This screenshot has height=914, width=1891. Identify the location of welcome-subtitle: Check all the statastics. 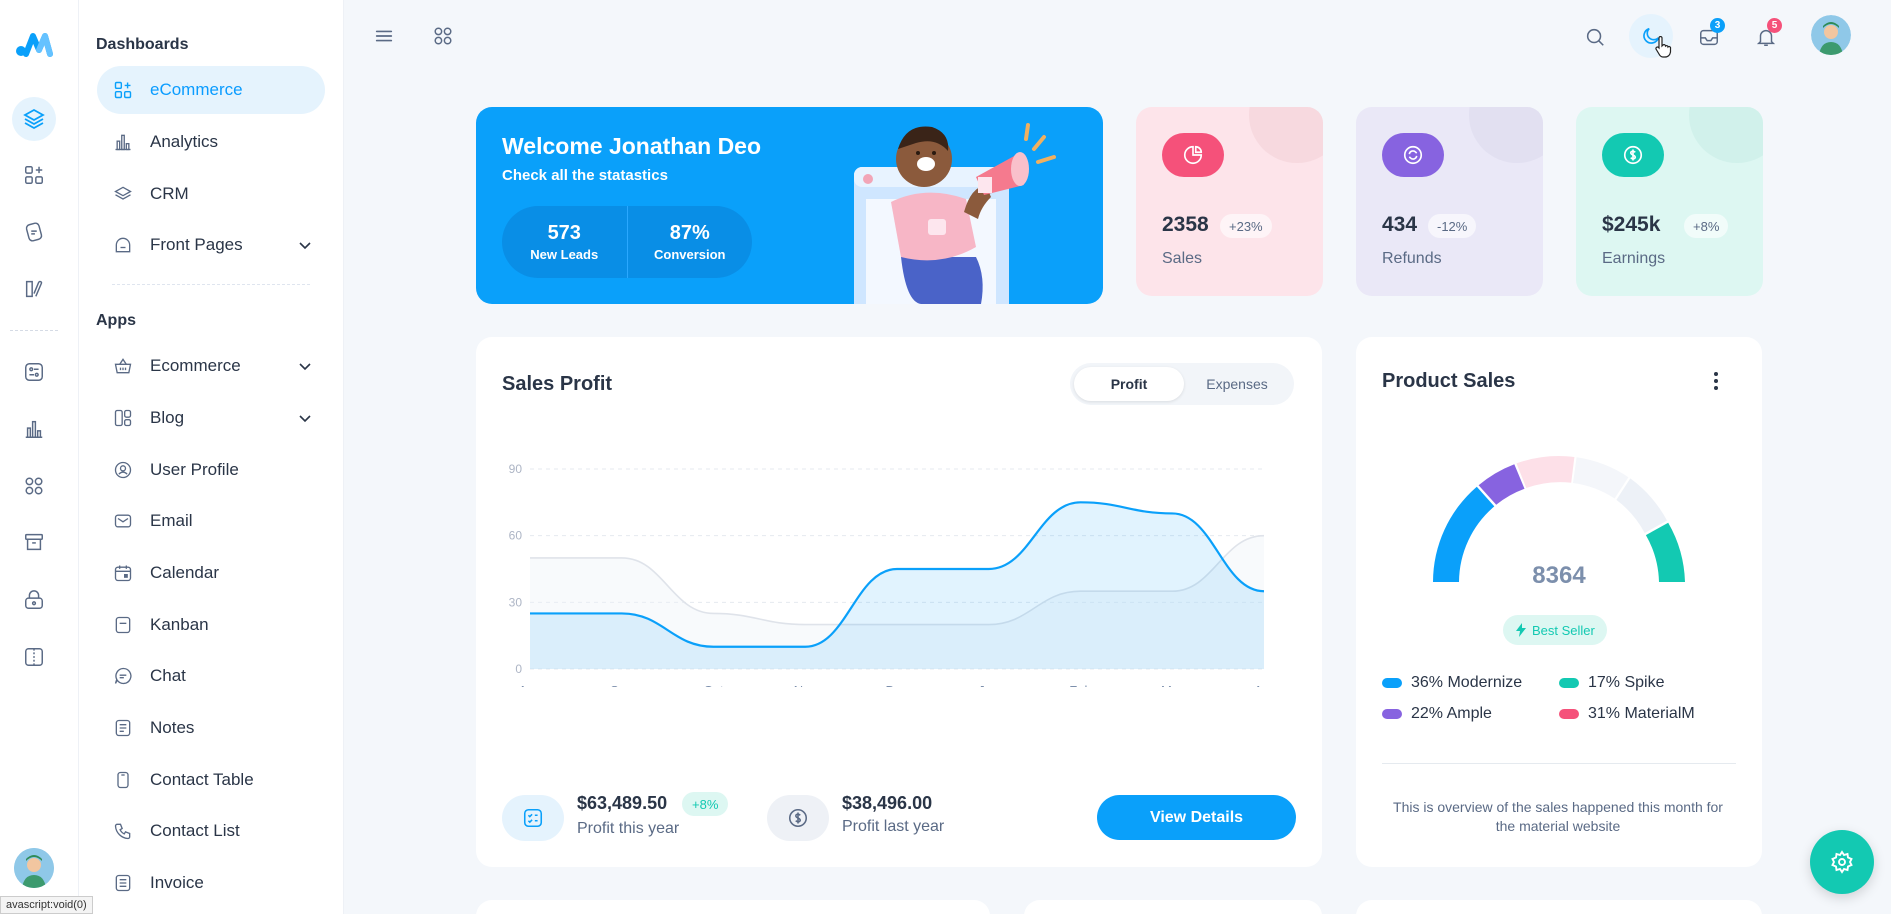
(585, 175).